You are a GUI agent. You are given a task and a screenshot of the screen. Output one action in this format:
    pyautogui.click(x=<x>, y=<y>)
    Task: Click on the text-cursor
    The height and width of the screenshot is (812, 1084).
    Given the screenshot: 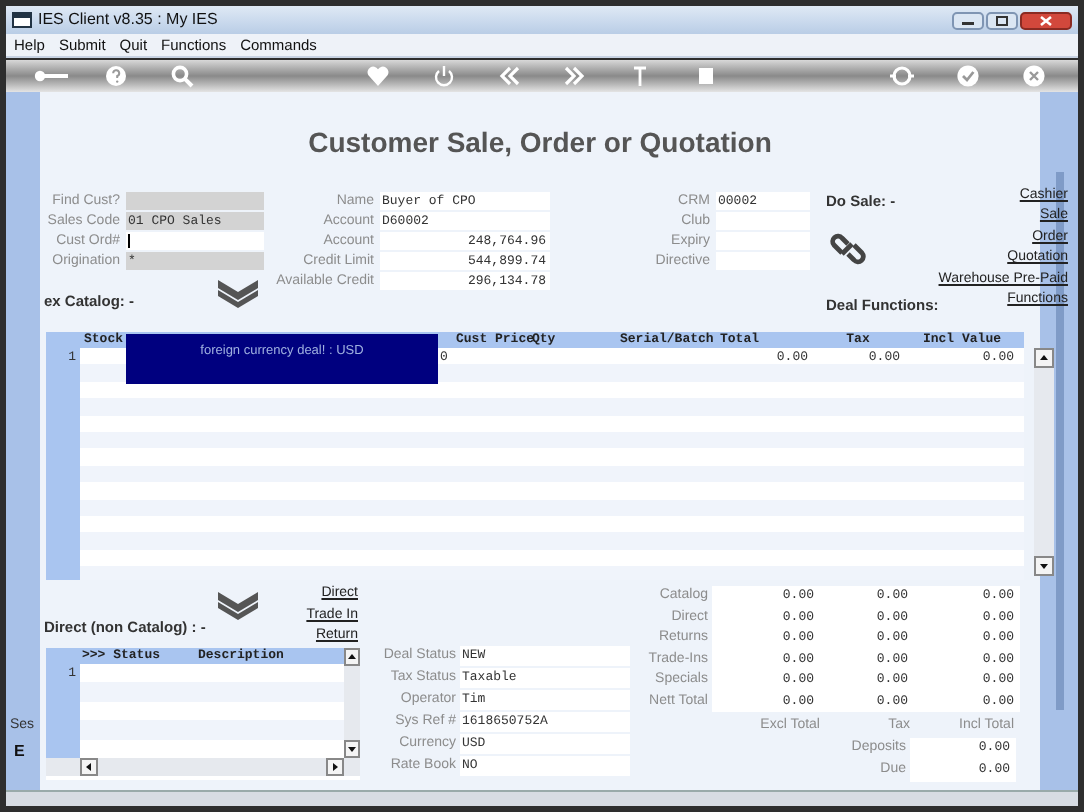 What is the action you would take?
    pyautogui.click(x=129, y=240)
    